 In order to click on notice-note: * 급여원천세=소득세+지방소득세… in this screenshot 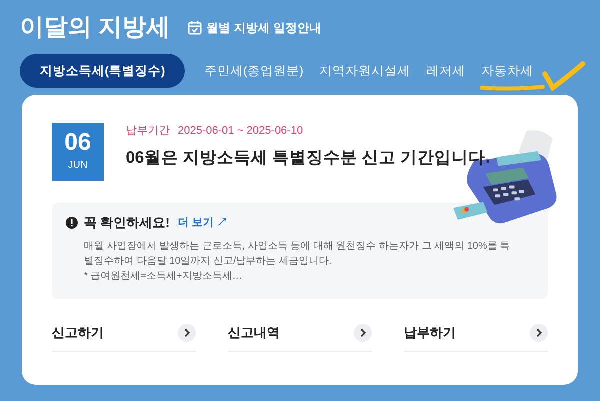, I will do `click(163, 277)`.